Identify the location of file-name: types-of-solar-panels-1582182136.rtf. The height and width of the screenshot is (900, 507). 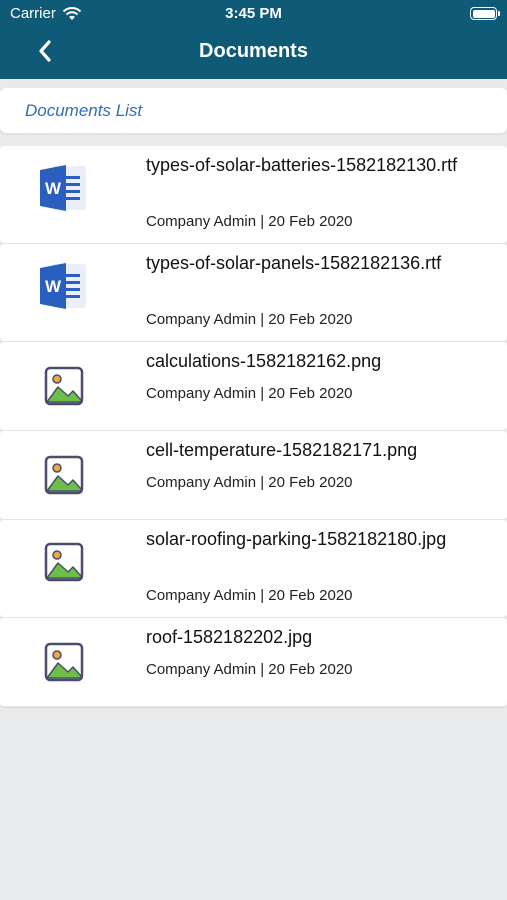
(294, 263).